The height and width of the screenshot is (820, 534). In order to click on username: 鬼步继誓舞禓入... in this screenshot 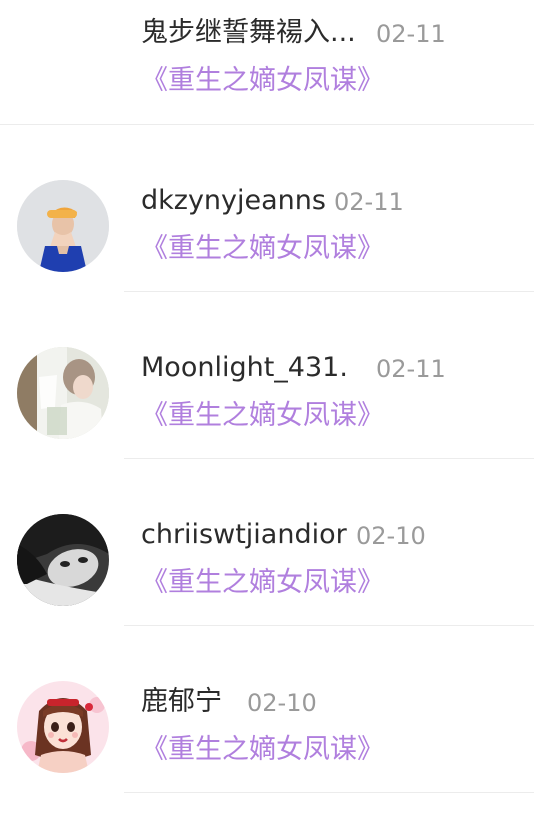, I will do `click(248, 33)`.